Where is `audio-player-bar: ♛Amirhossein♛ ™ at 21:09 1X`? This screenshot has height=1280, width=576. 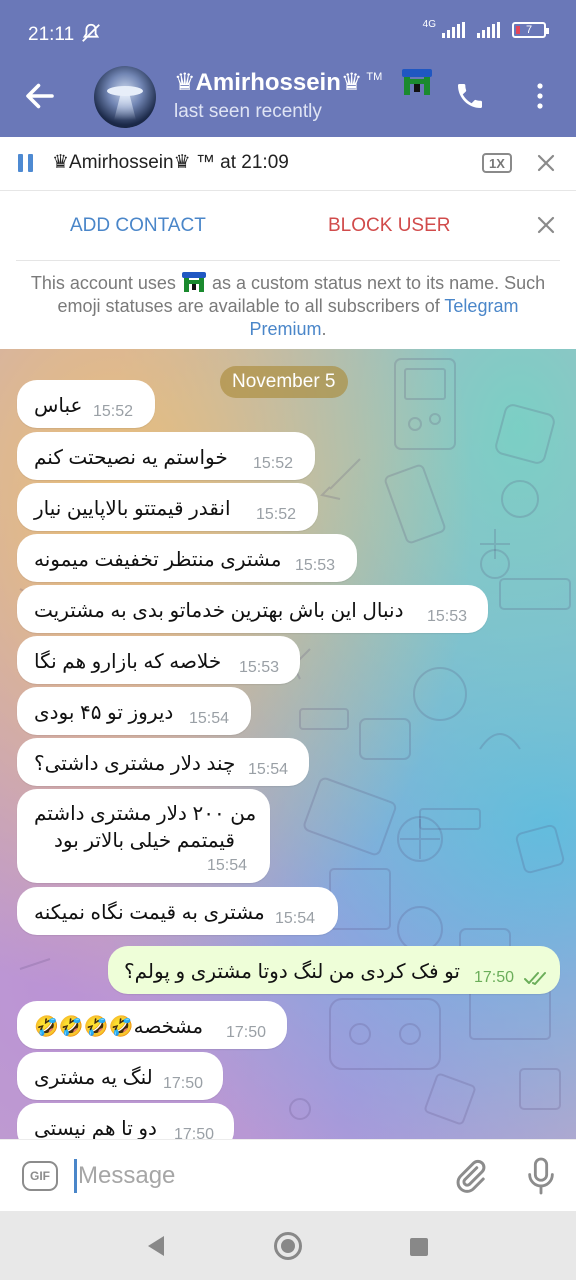
audio-player-bar: ♛Amirhossein♛ ™ at 21:09 1X is located at coordinates (288, 164).